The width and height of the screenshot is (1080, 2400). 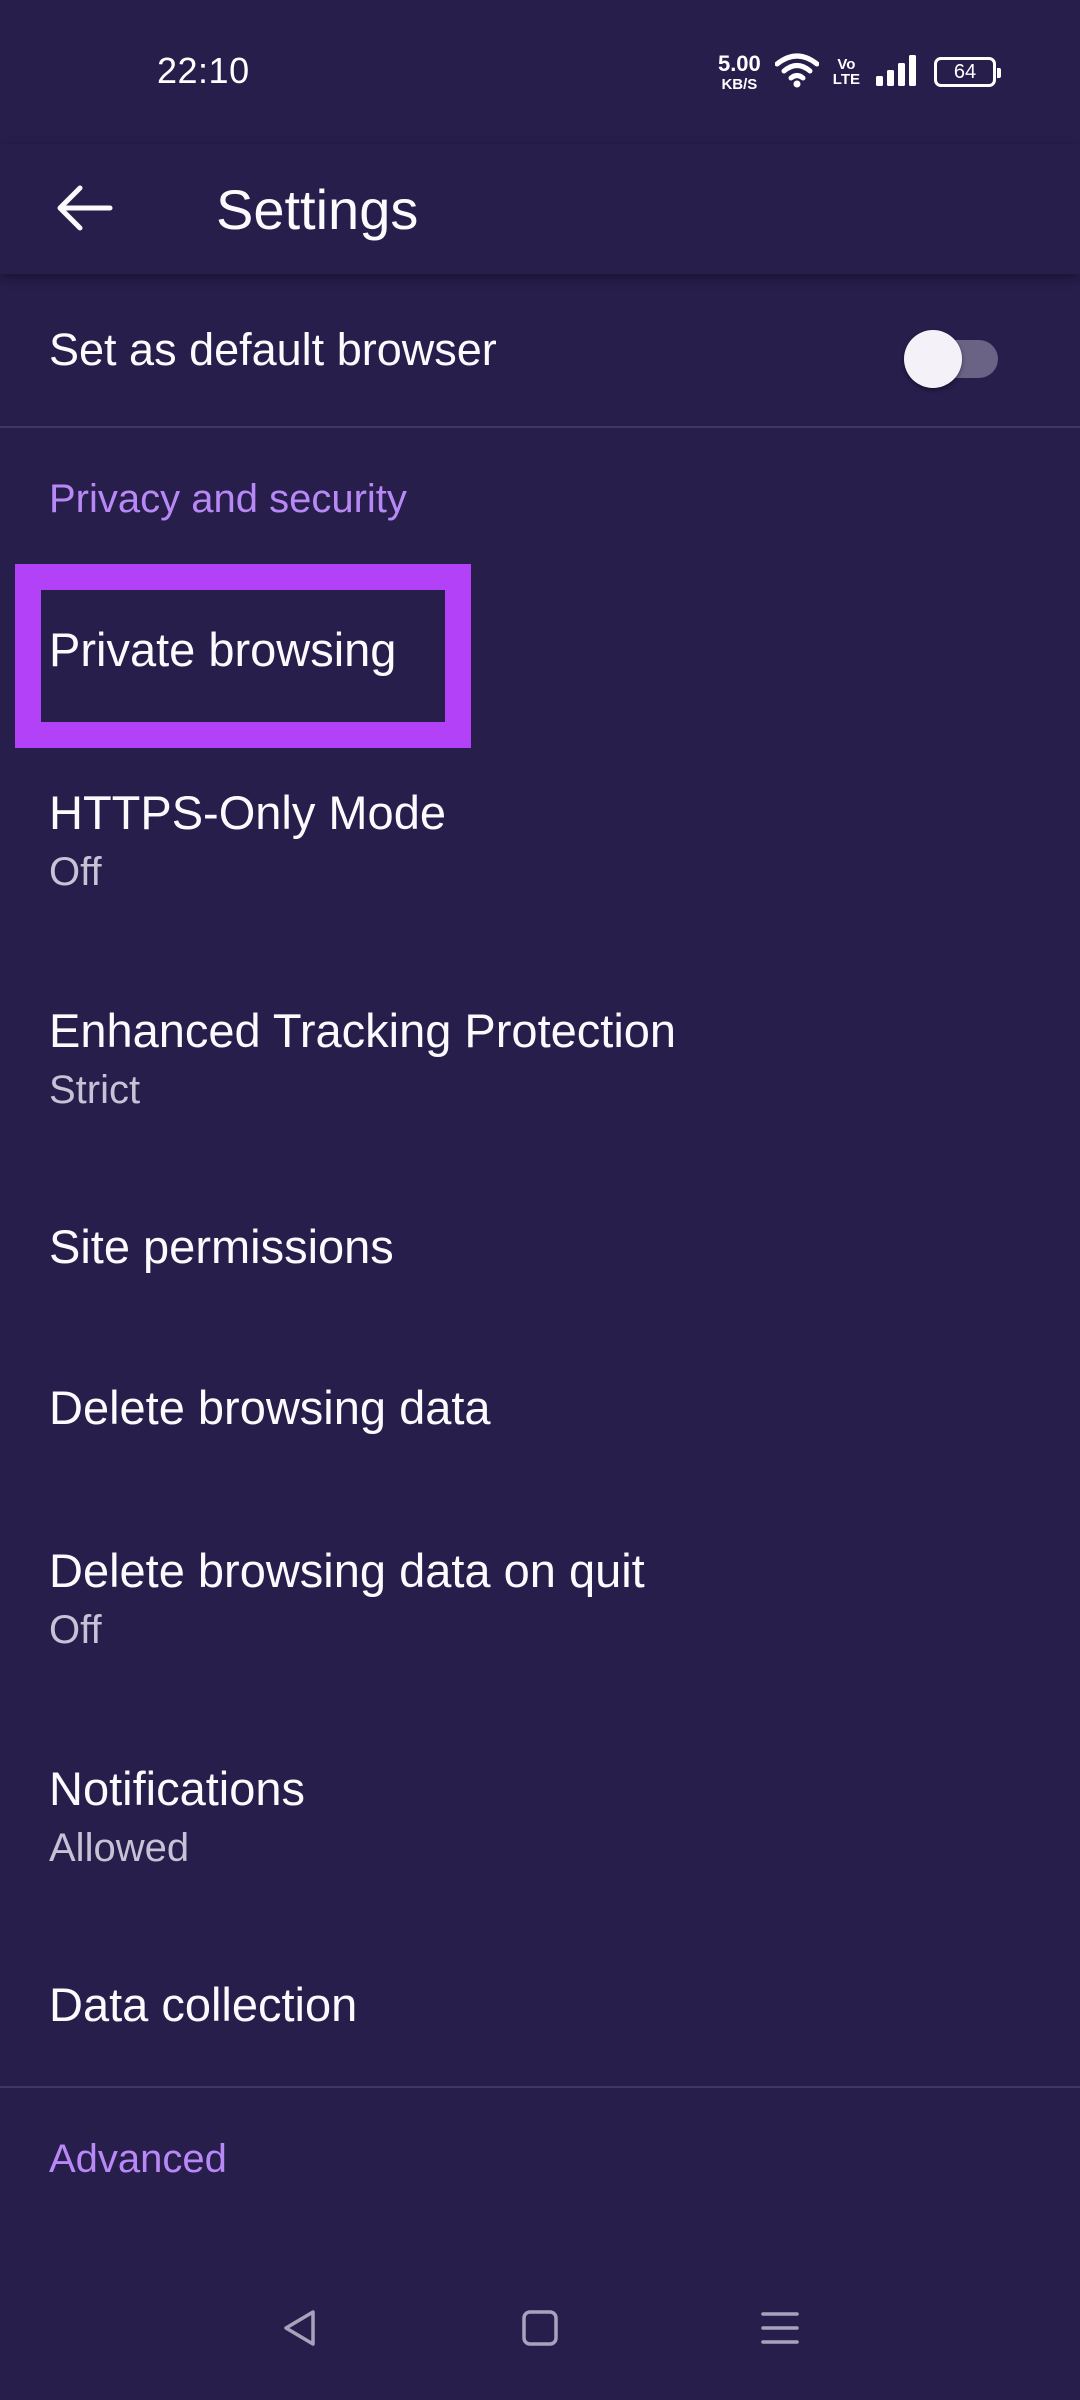 I want to click on battery-icon: 64, so click(x=967, y=72).